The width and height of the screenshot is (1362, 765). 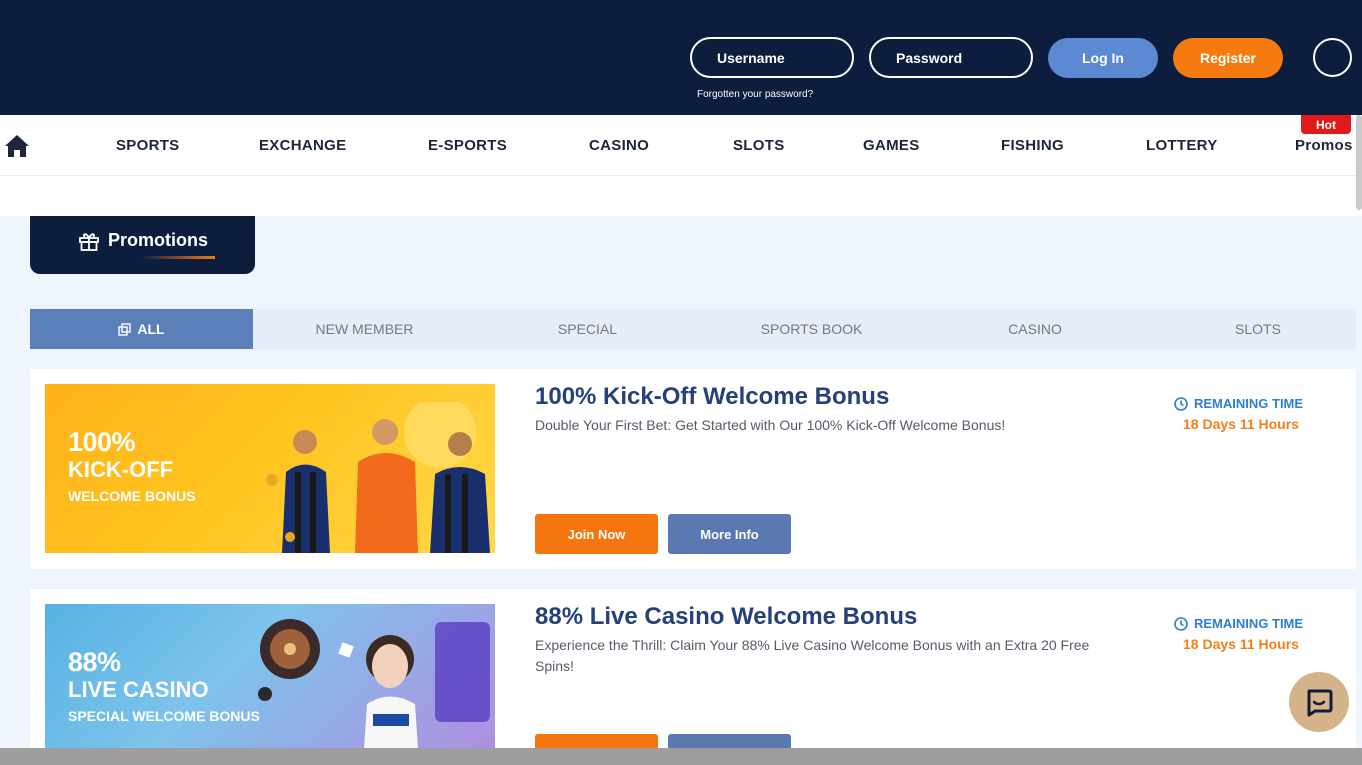 I want to click on promo-banner-image: 100% KICK-OFF WELCOME BONUS, so click(x=270, y=468).